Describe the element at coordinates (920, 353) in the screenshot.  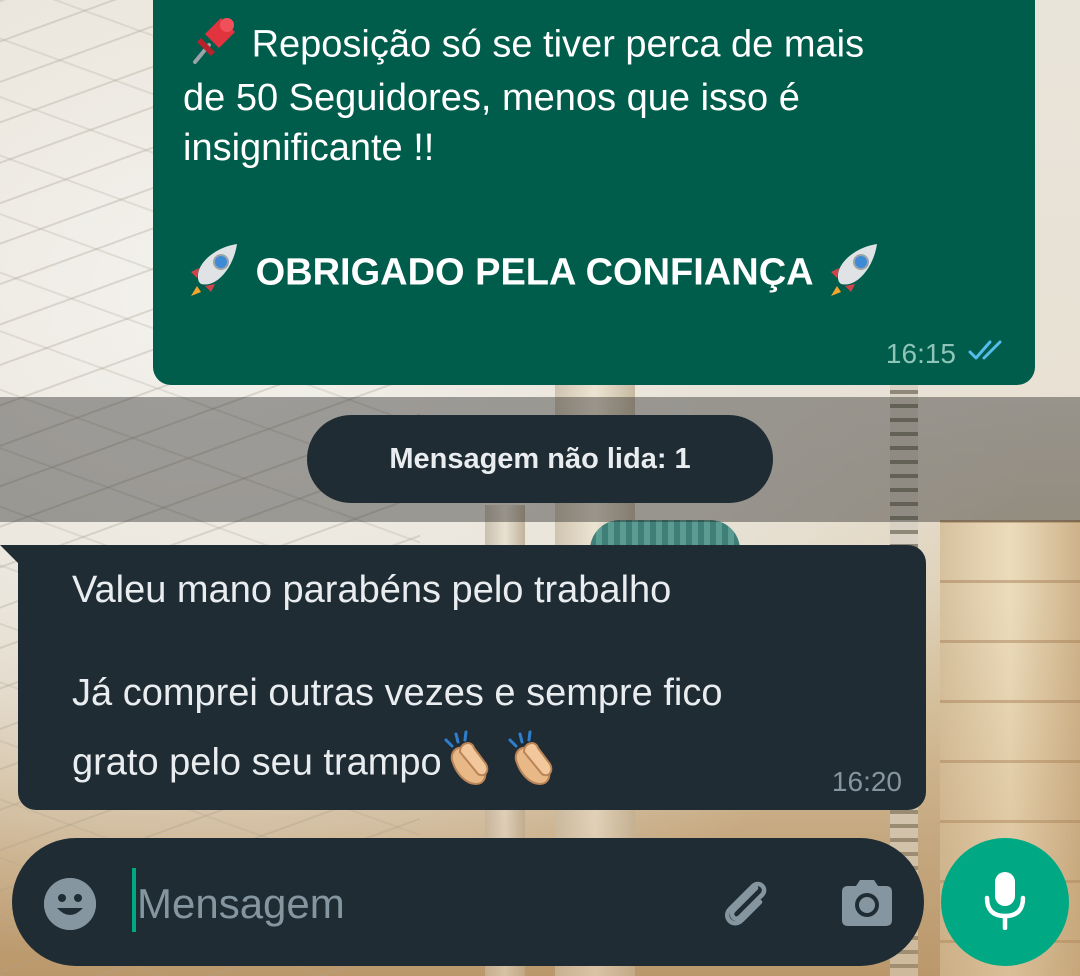
I see `timestamp-text: 16:15` at that location.